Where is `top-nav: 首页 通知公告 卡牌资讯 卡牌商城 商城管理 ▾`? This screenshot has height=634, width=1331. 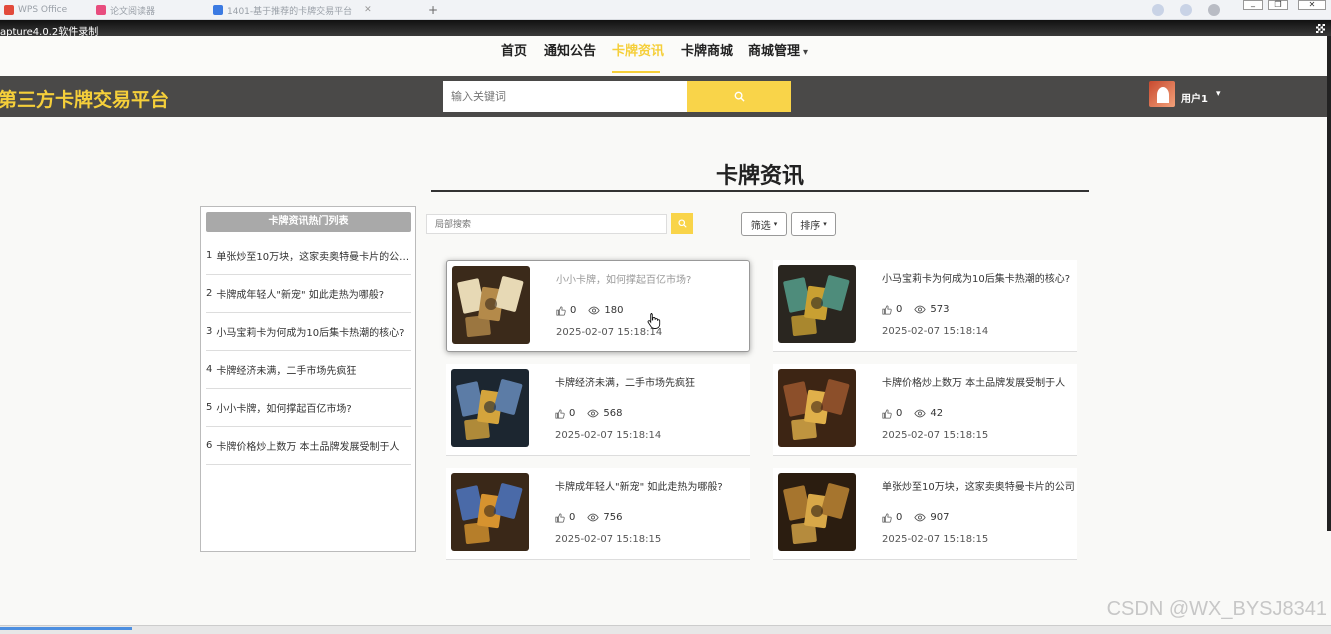 top-nav: 首页 通知公告 卡牌资讯 卡牌商城 商城管理 ▾ is located at coordinates (665, 56).